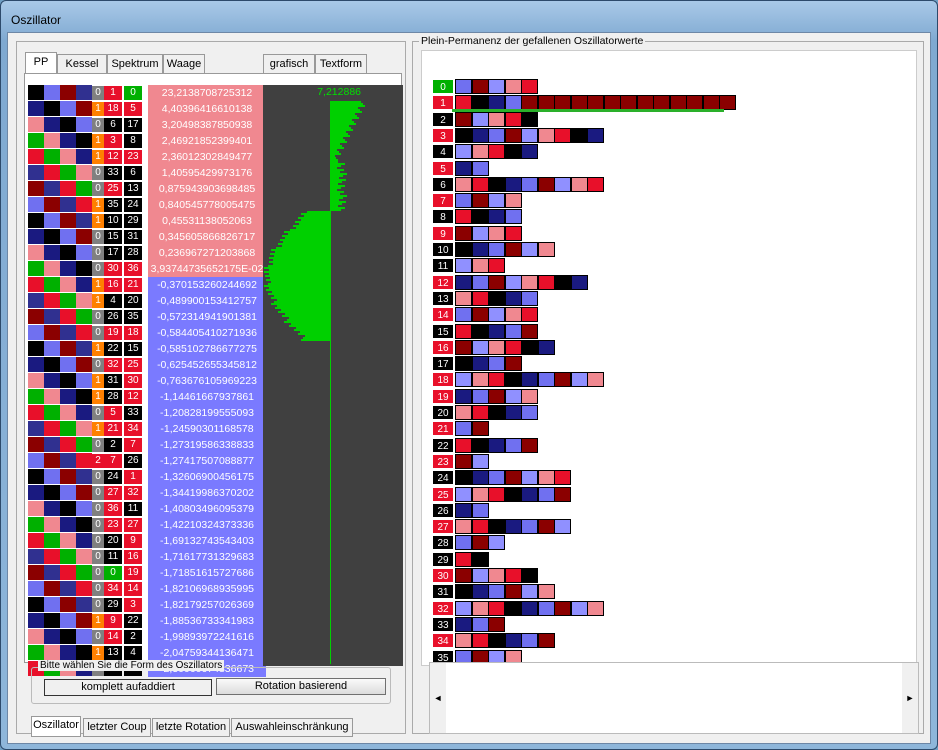 The image size is (938, 750). I want to click on kessel-number: 35, so click(133, 317).